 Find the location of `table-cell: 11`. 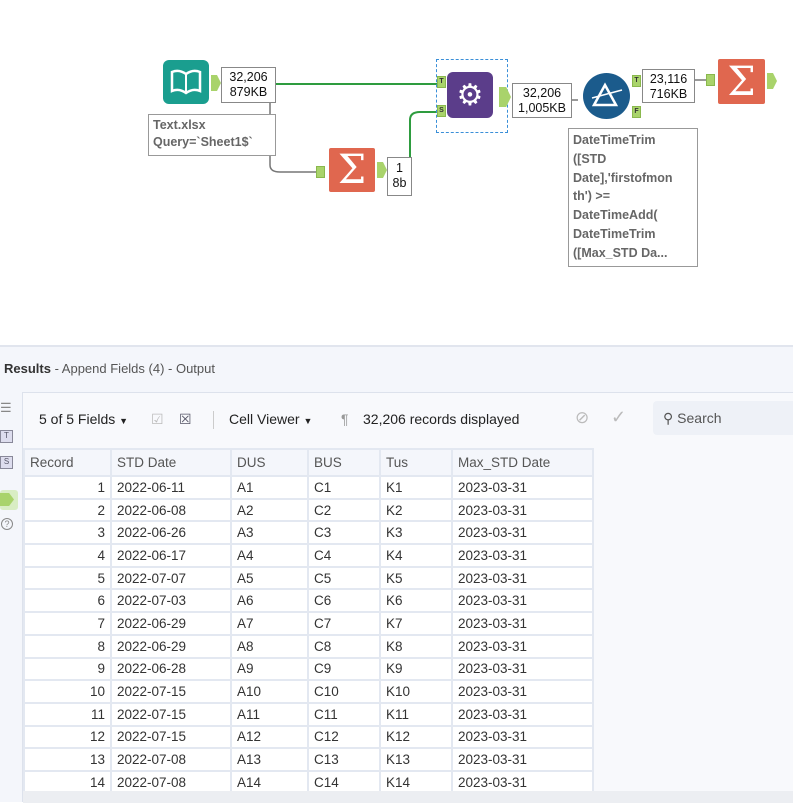

table-cell: 11 is located at coordinates (67, 714).